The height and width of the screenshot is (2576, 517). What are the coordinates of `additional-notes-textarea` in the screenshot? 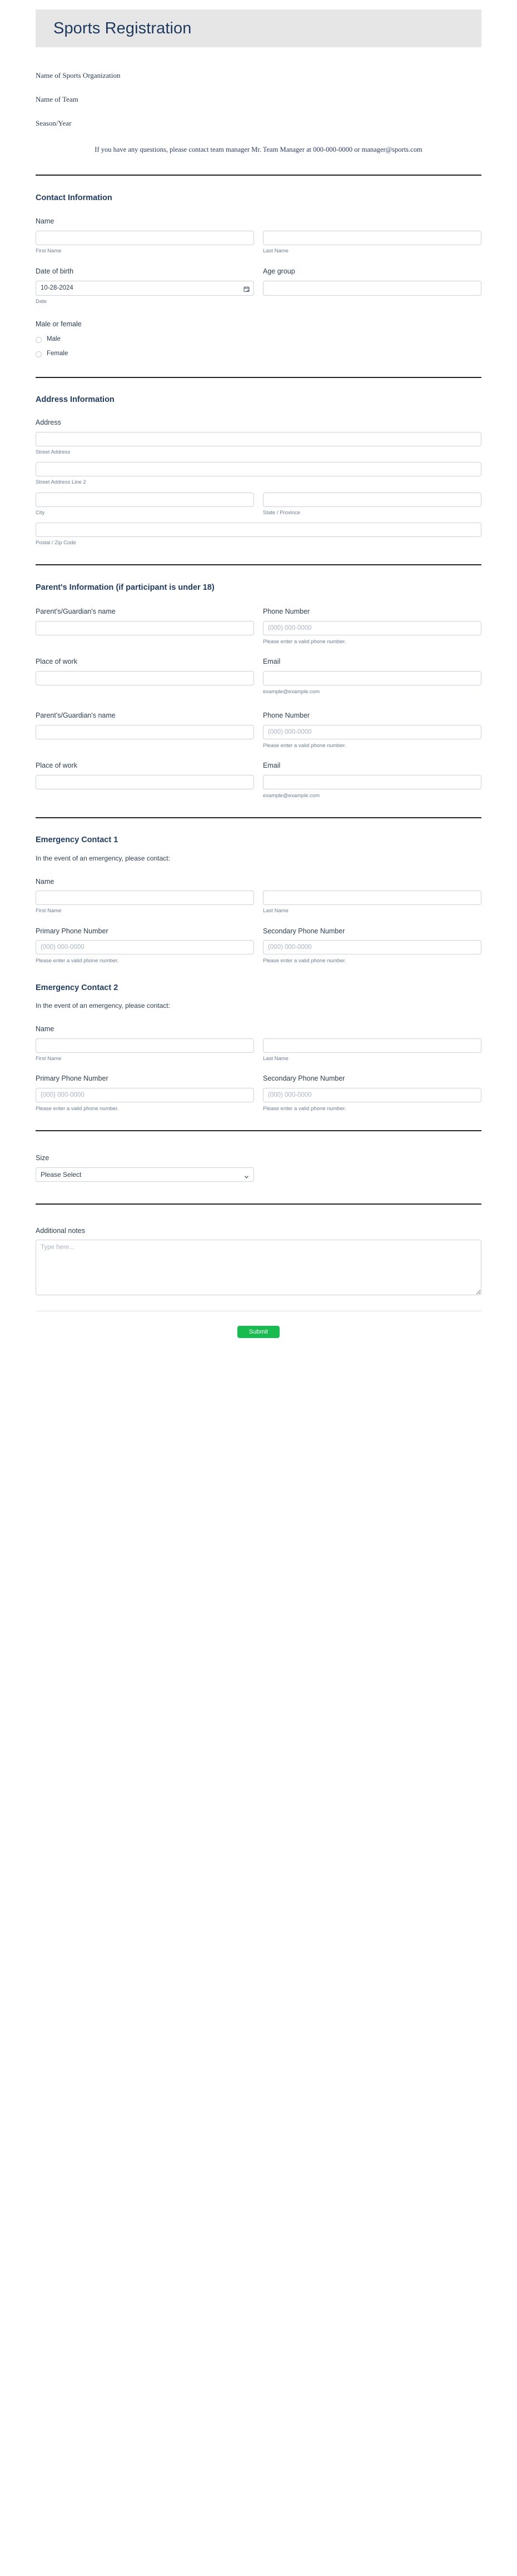 It's located at (258, 1268).